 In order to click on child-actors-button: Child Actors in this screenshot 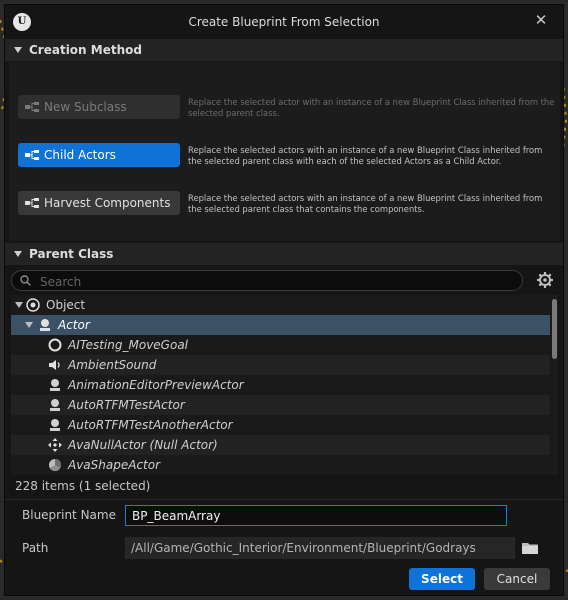, I will do `click(99, 155)`.